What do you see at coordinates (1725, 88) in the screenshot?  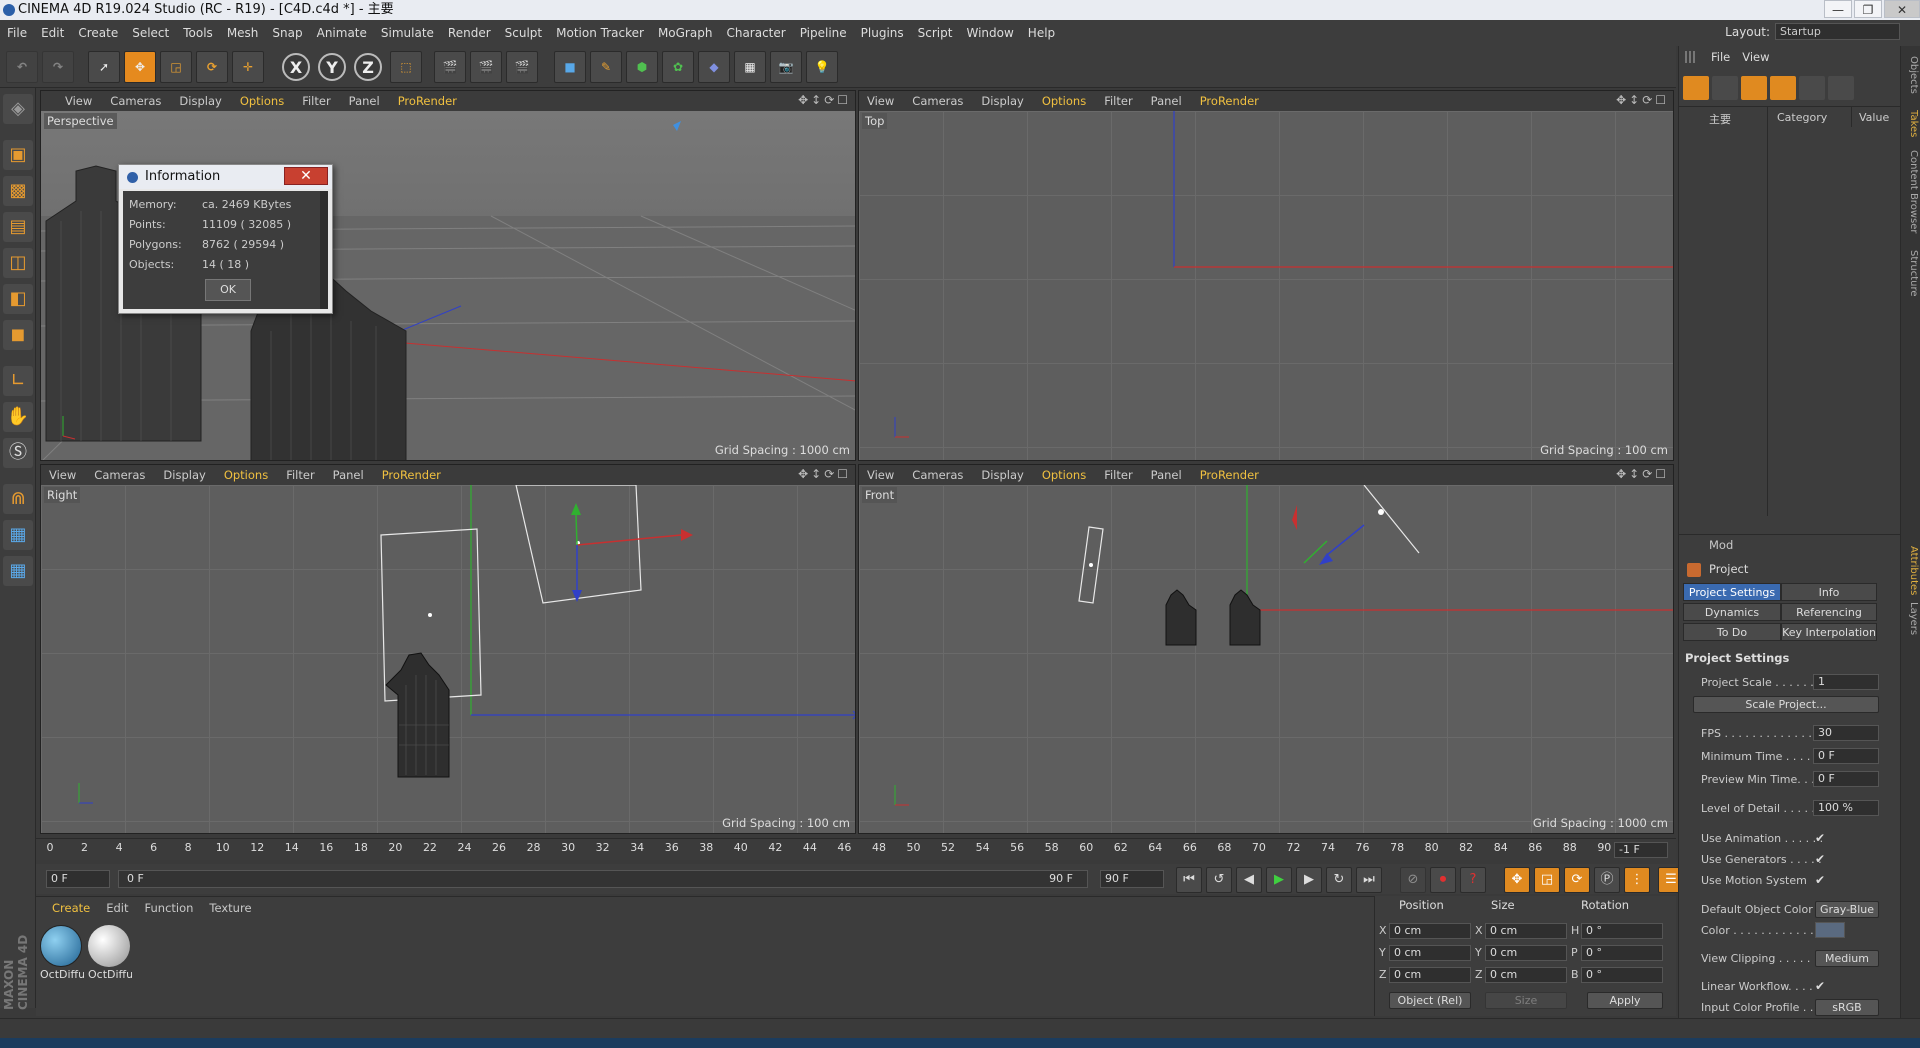 I see `take-clone-icon` at bounding box center [1725, 88].